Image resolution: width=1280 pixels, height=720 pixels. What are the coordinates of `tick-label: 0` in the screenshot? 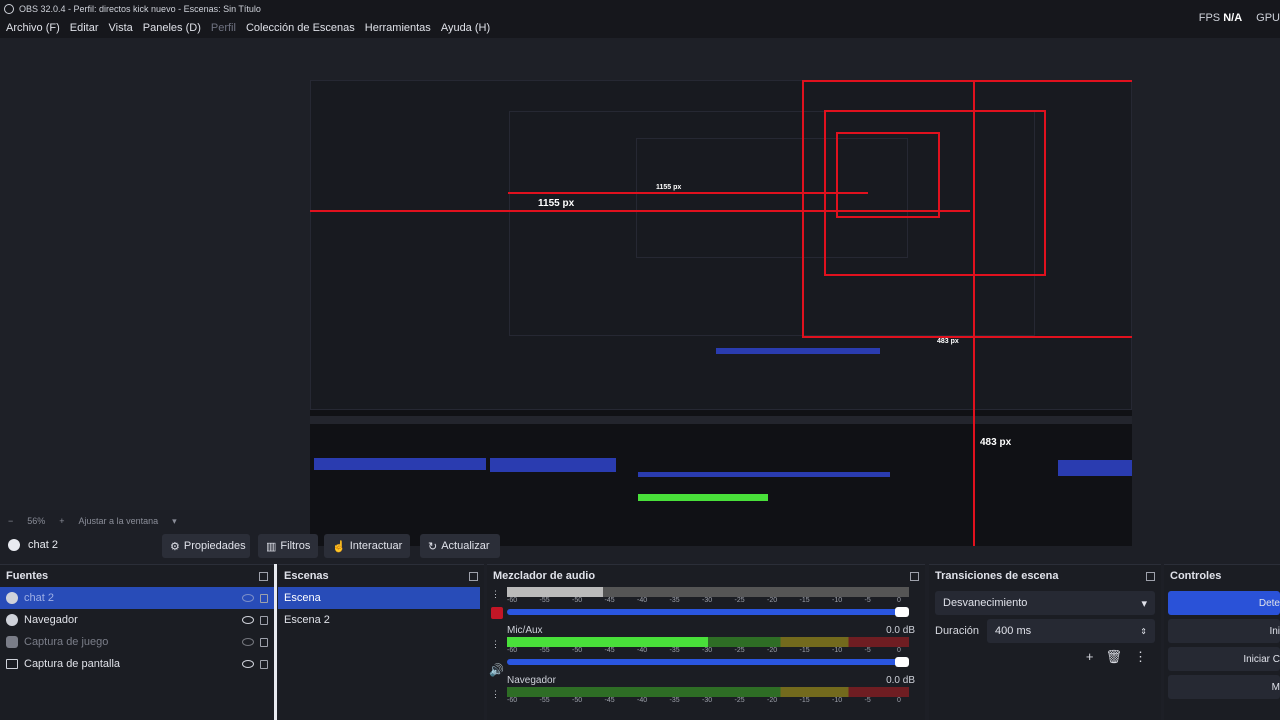 It's located at (899, 600).